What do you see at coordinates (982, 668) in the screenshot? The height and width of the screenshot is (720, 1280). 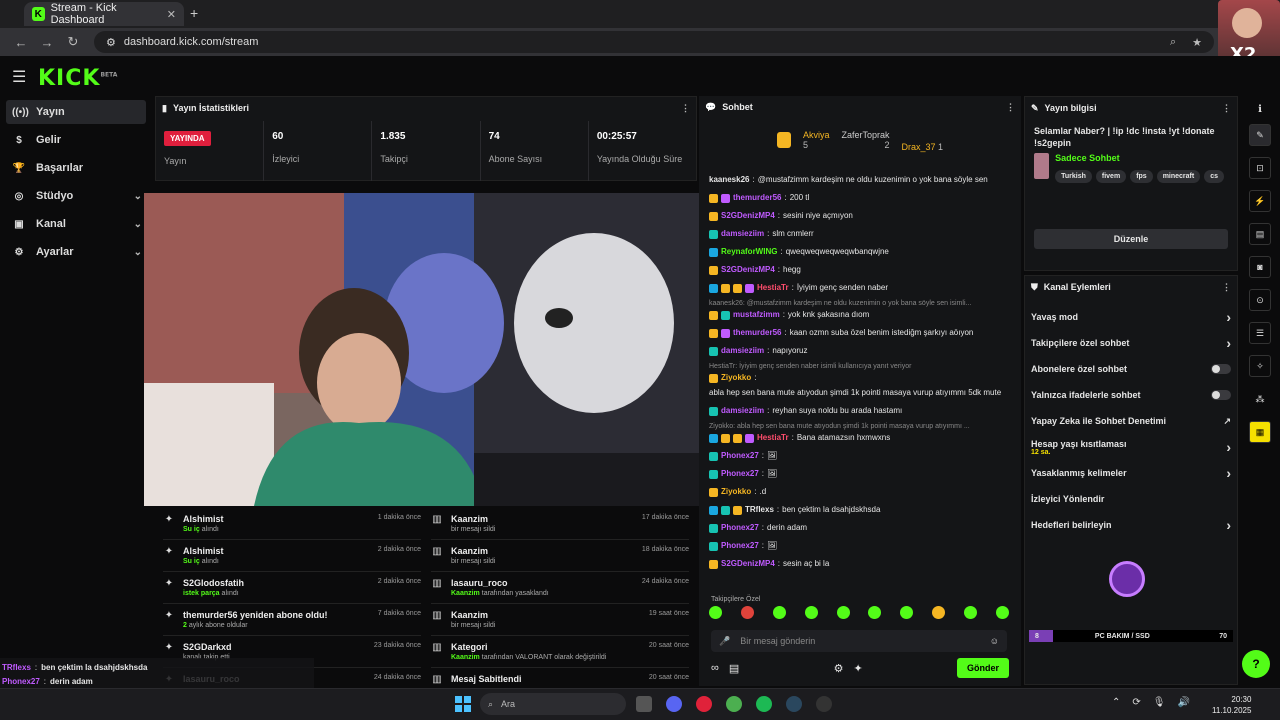 I see `send-button: Gönder` at bounding box center [982, 668].